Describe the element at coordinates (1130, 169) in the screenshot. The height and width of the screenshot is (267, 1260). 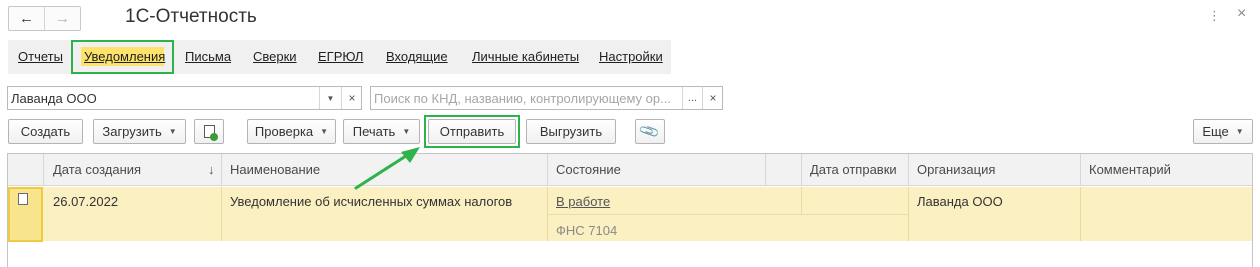
I see `column-comment: Комментарий` at that location.